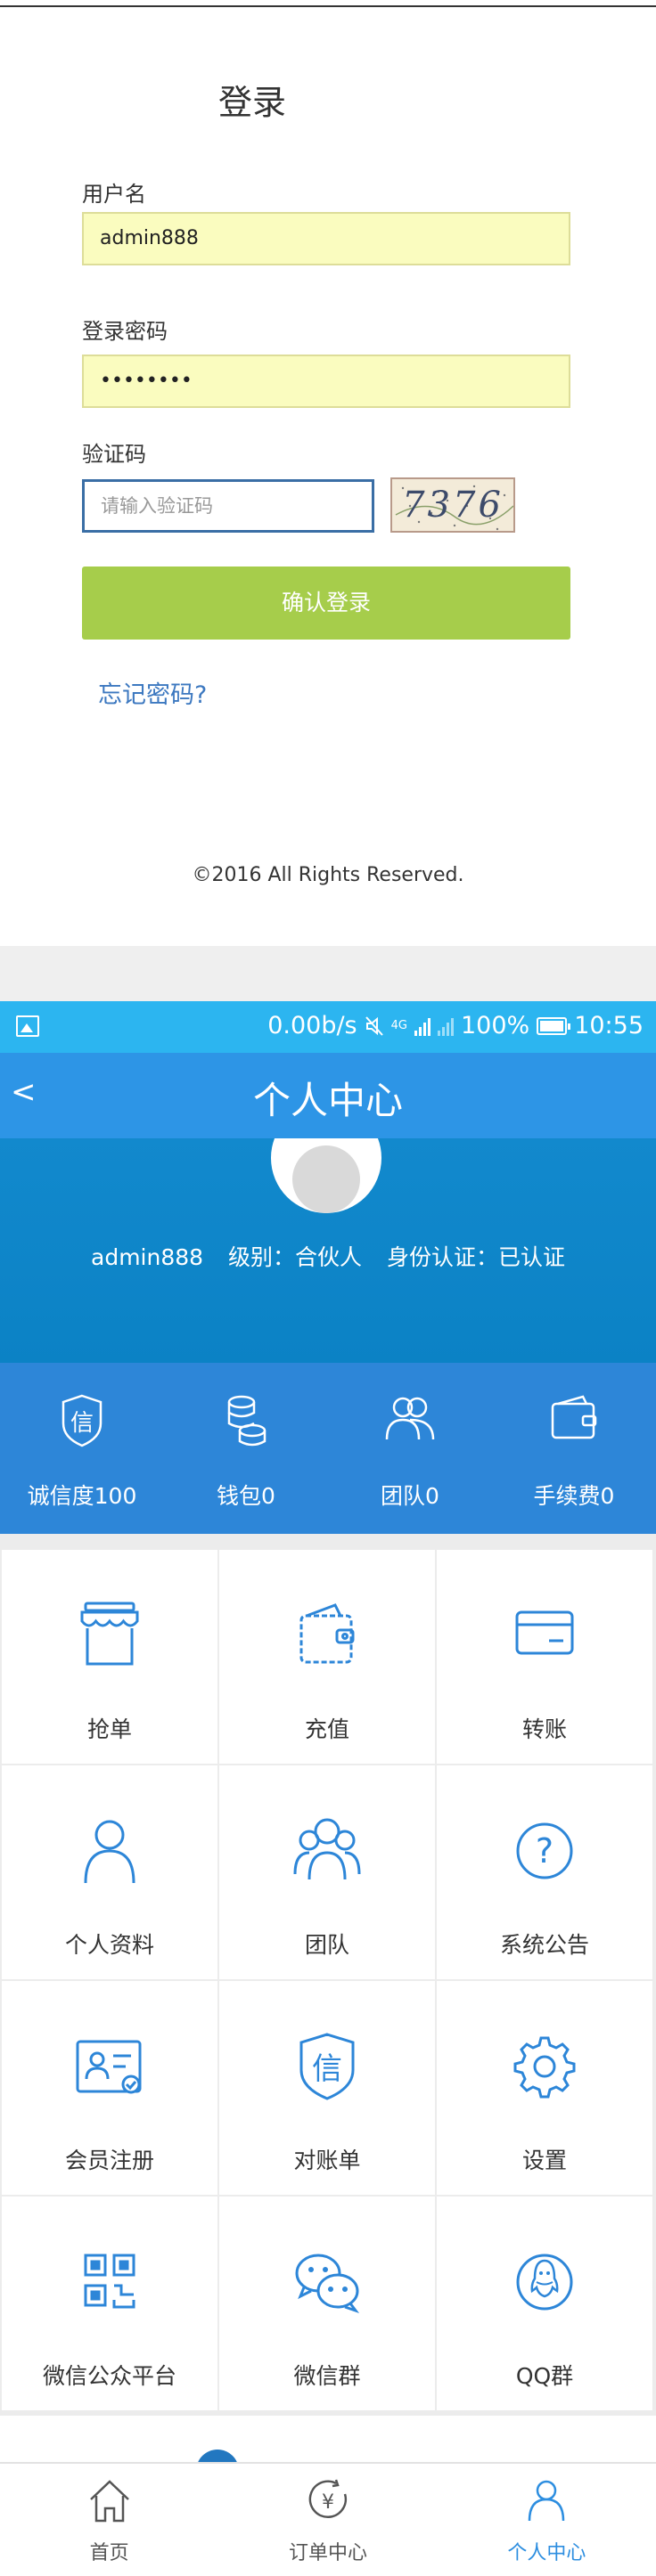  I want to click on menu-label: 个人资料, so click(109, 1945).